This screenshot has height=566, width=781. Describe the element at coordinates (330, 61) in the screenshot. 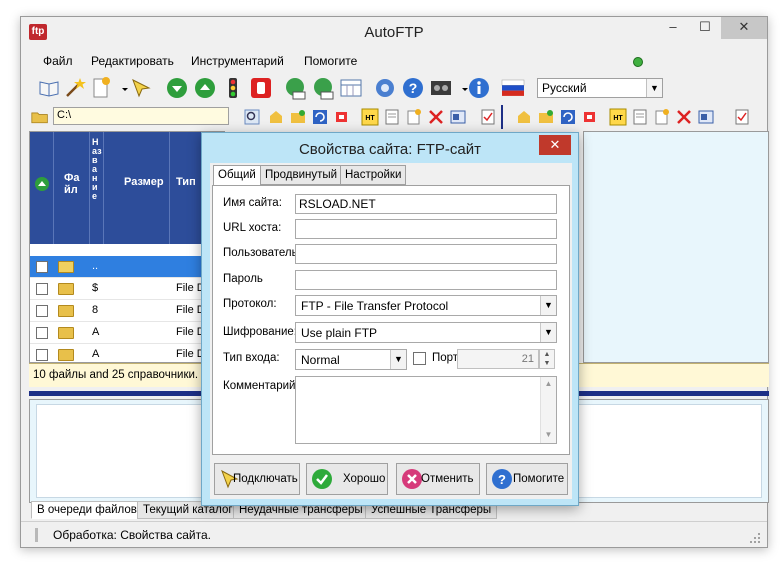

I see `menu-help: Помогите` at that location.